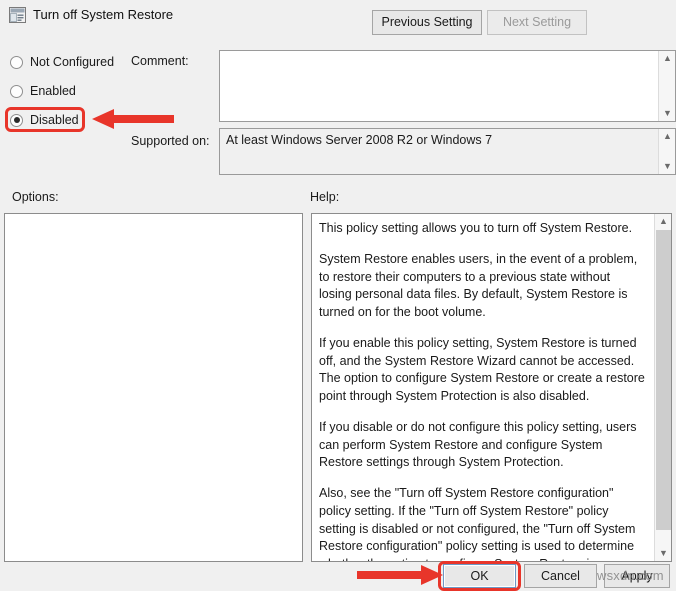 This screenshot has height=591, width=676. Describe the element at coordinates (170, 141) in the screenshot. I see `supported-on-label: Supported on:` at that location.